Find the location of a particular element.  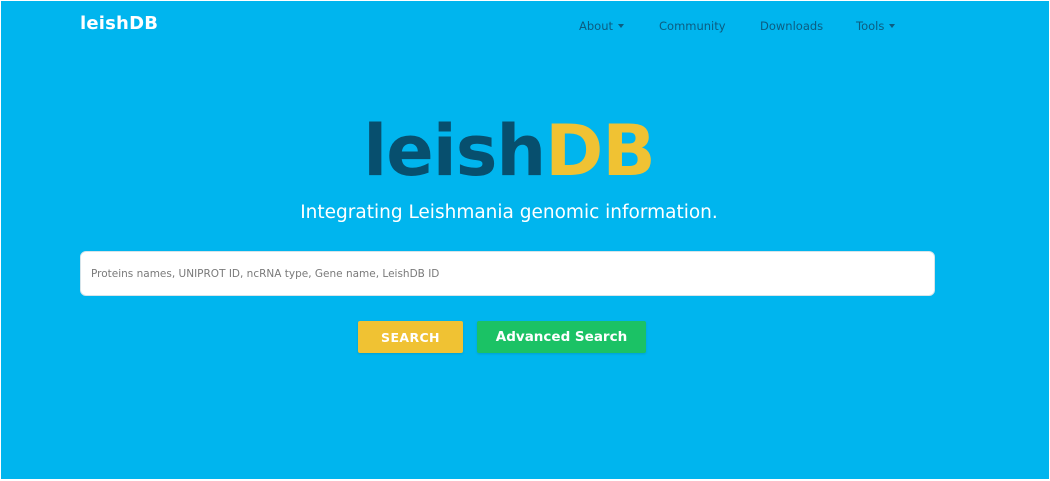

nav-item-about: About is located at coordinates (602, 26).